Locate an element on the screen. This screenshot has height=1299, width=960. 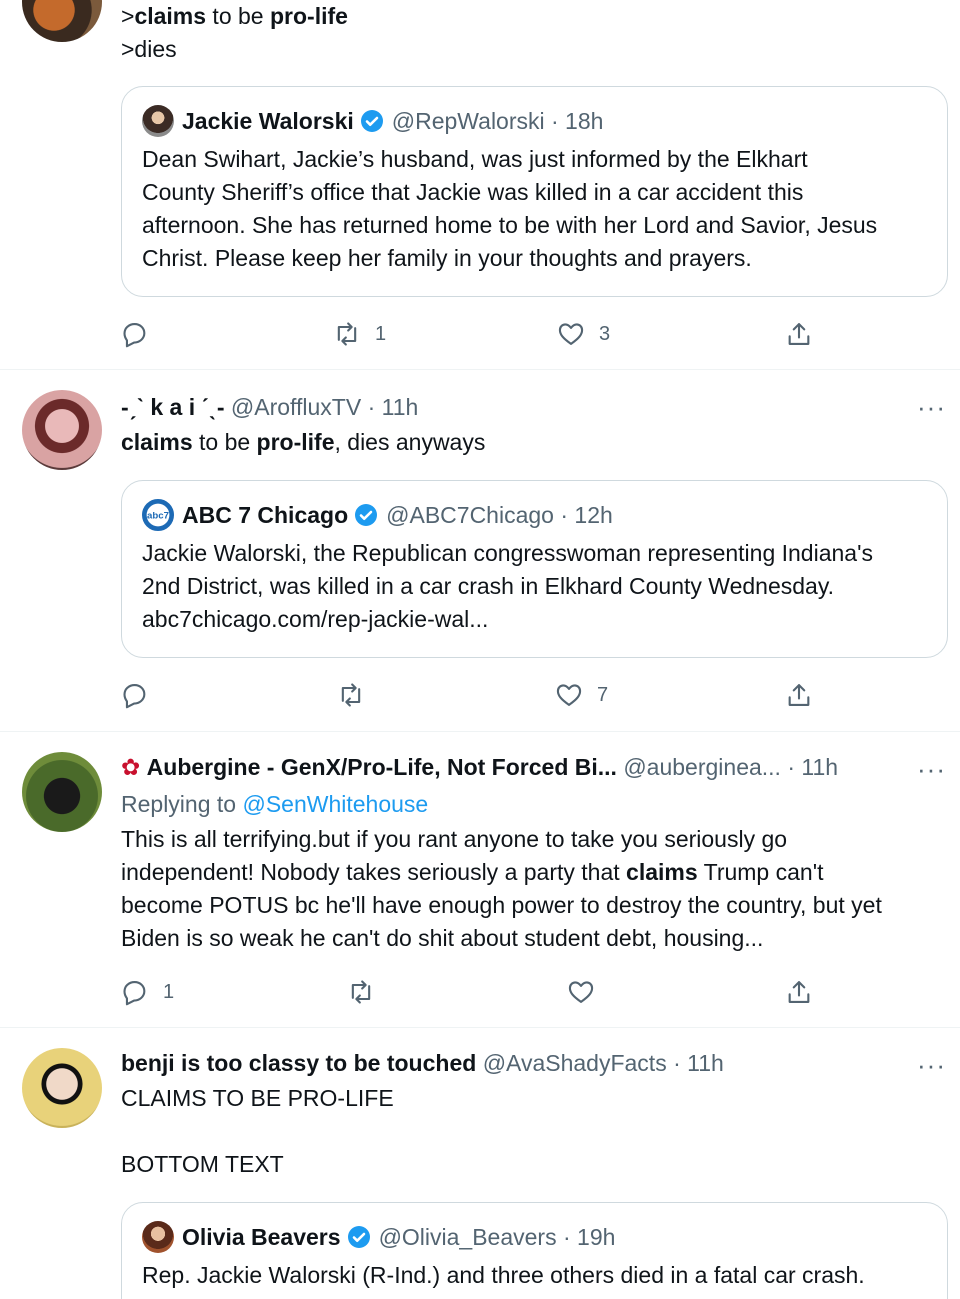
quote-author-name: Olivia Beavers is located at coordinates (261, 1237).